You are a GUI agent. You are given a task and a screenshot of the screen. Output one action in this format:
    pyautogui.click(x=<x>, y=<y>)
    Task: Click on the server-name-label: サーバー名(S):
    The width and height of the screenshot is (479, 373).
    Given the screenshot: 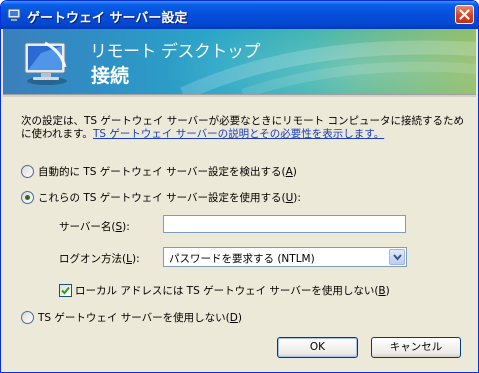 What is the action you would take?
    pyautogui.click(x=94, y=227)
    